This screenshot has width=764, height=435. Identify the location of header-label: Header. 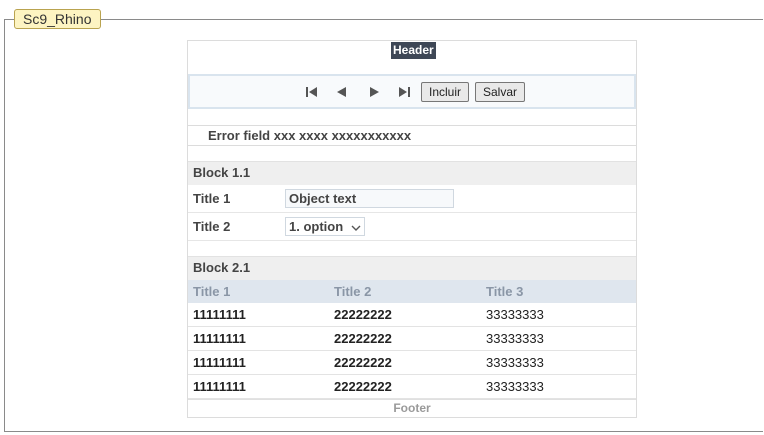
(413, 50).